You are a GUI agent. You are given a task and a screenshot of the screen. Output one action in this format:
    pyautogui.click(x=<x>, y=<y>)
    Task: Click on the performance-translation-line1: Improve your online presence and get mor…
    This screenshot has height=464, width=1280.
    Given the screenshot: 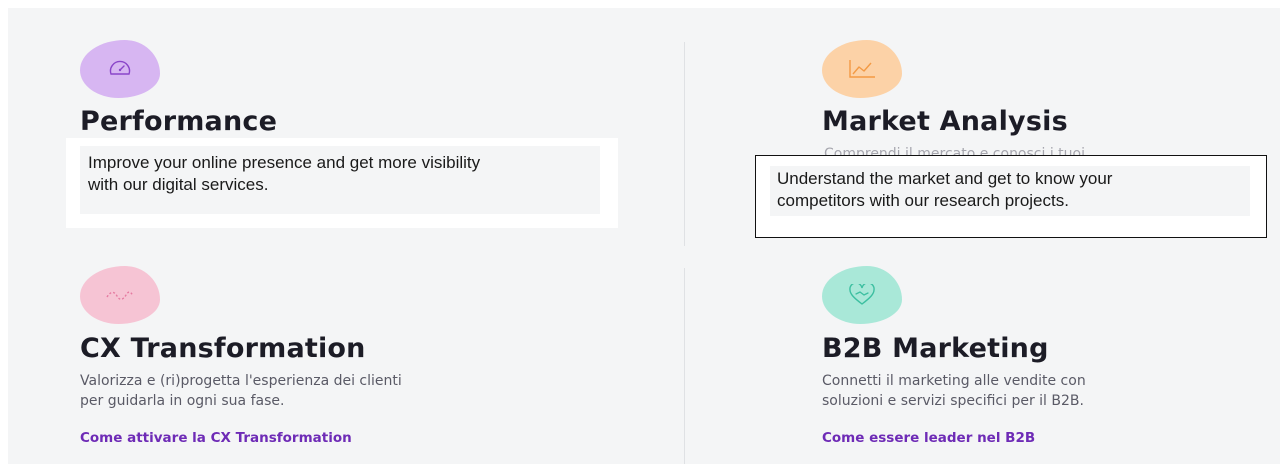 What is the action you would take?
    pyautogui.click(x=284, y=162)
    